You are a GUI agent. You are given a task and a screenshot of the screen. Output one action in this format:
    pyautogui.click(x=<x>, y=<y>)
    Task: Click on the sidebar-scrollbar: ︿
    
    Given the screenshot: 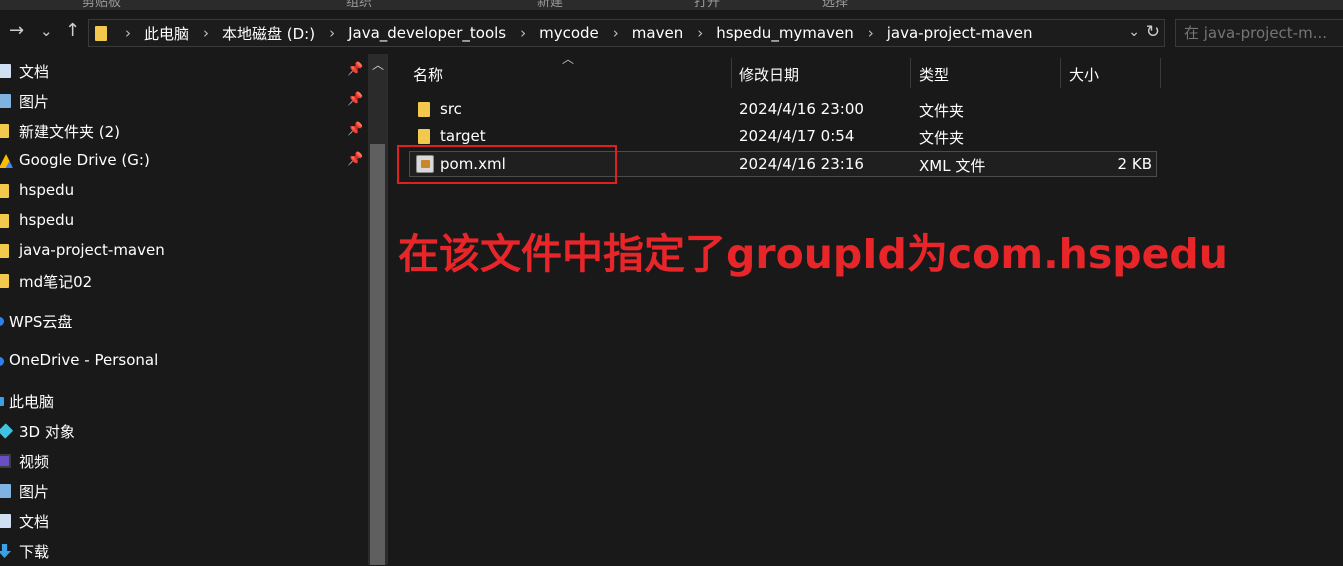 What is the action you would take?
    pyautogui.click(x=377, y=309)
    